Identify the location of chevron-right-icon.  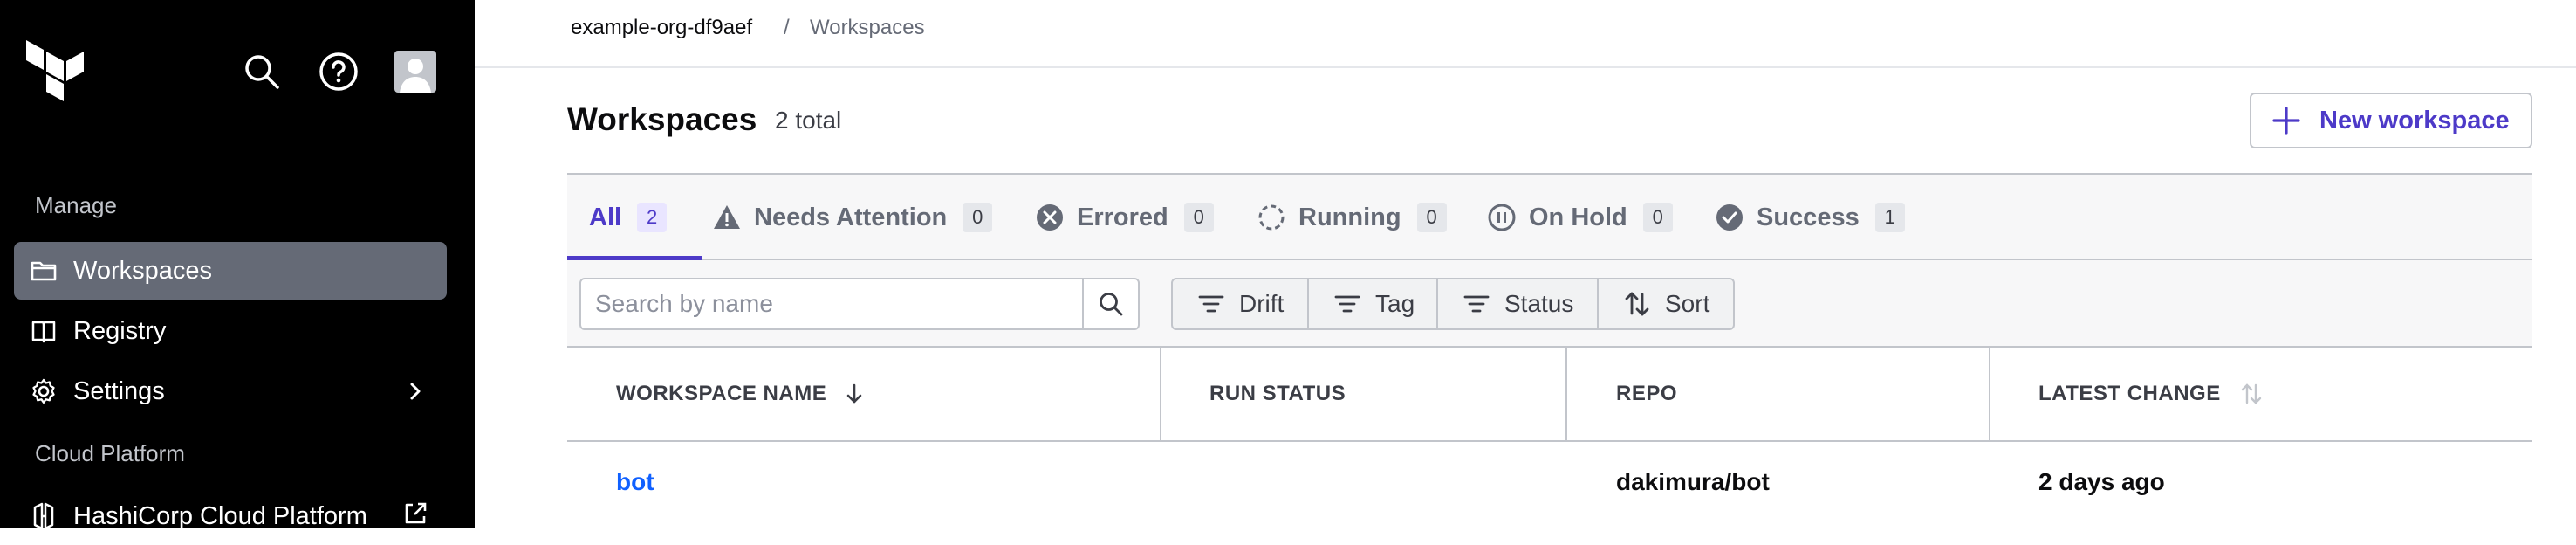
(415, 391).